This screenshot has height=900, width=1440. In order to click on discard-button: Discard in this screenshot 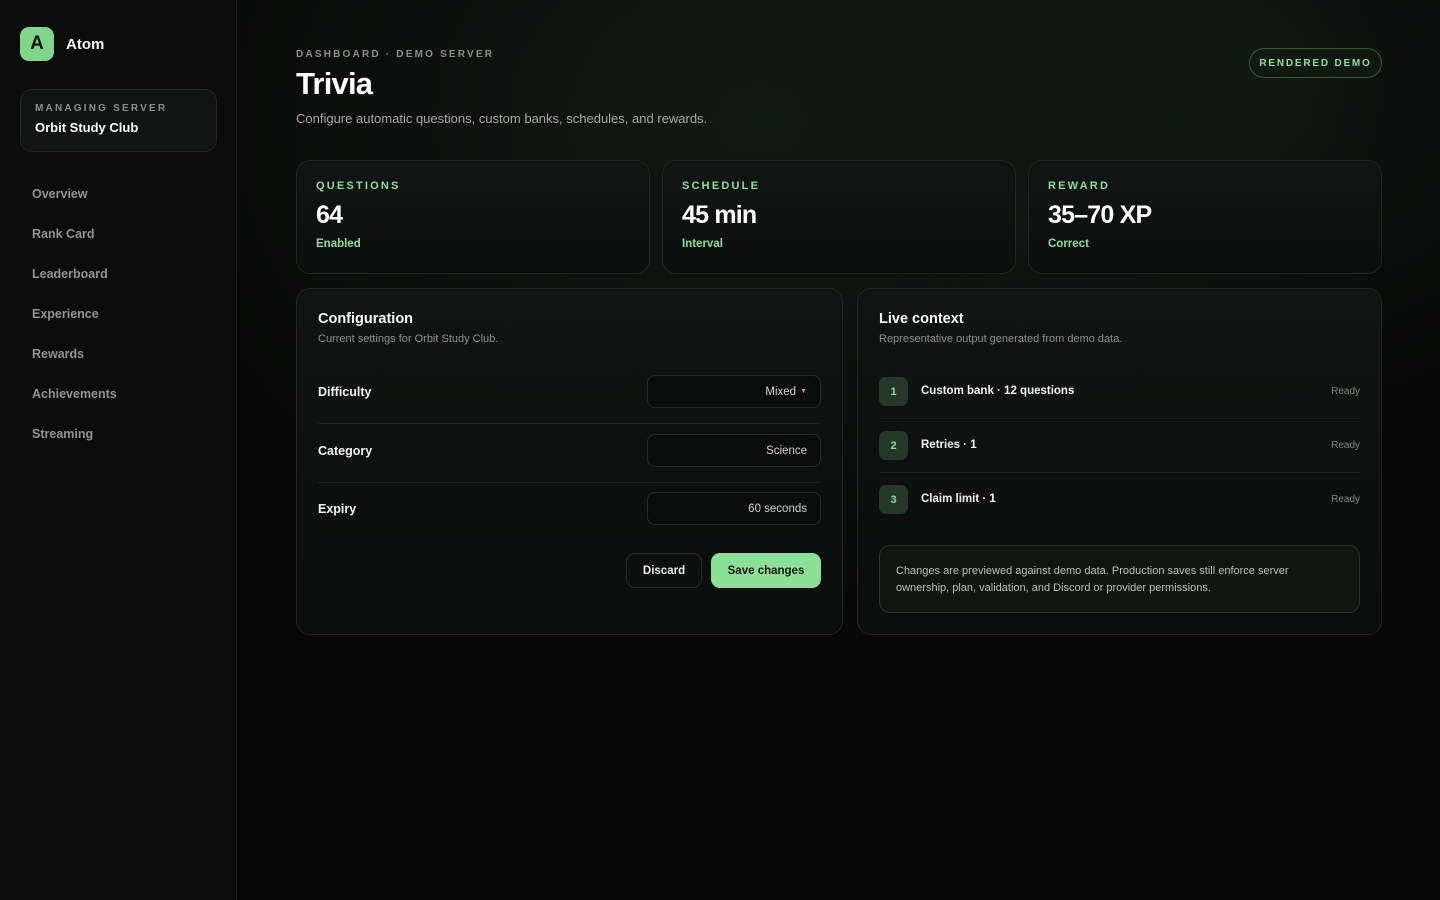, I will do `click(664, 570)`.